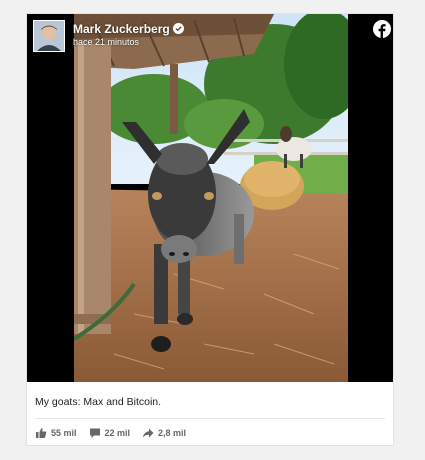  I want to click on post-header: Mark Zuckerberg hace 21 minutos, so click(210, 34).